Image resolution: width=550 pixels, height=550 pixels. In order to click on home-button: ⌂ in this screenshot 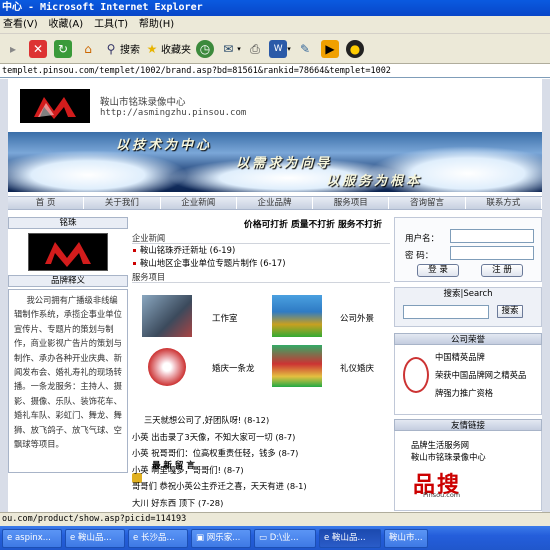, I will do `click(88, 49)`.